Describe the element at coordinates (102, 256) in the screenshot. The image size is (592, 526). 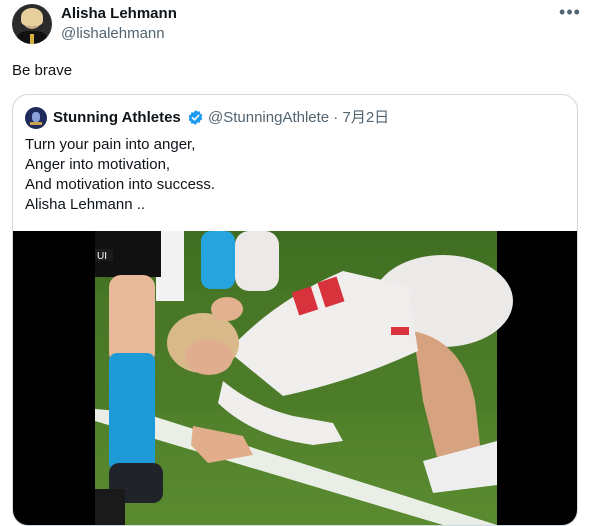
I see `overlay-label: UI` at that location.